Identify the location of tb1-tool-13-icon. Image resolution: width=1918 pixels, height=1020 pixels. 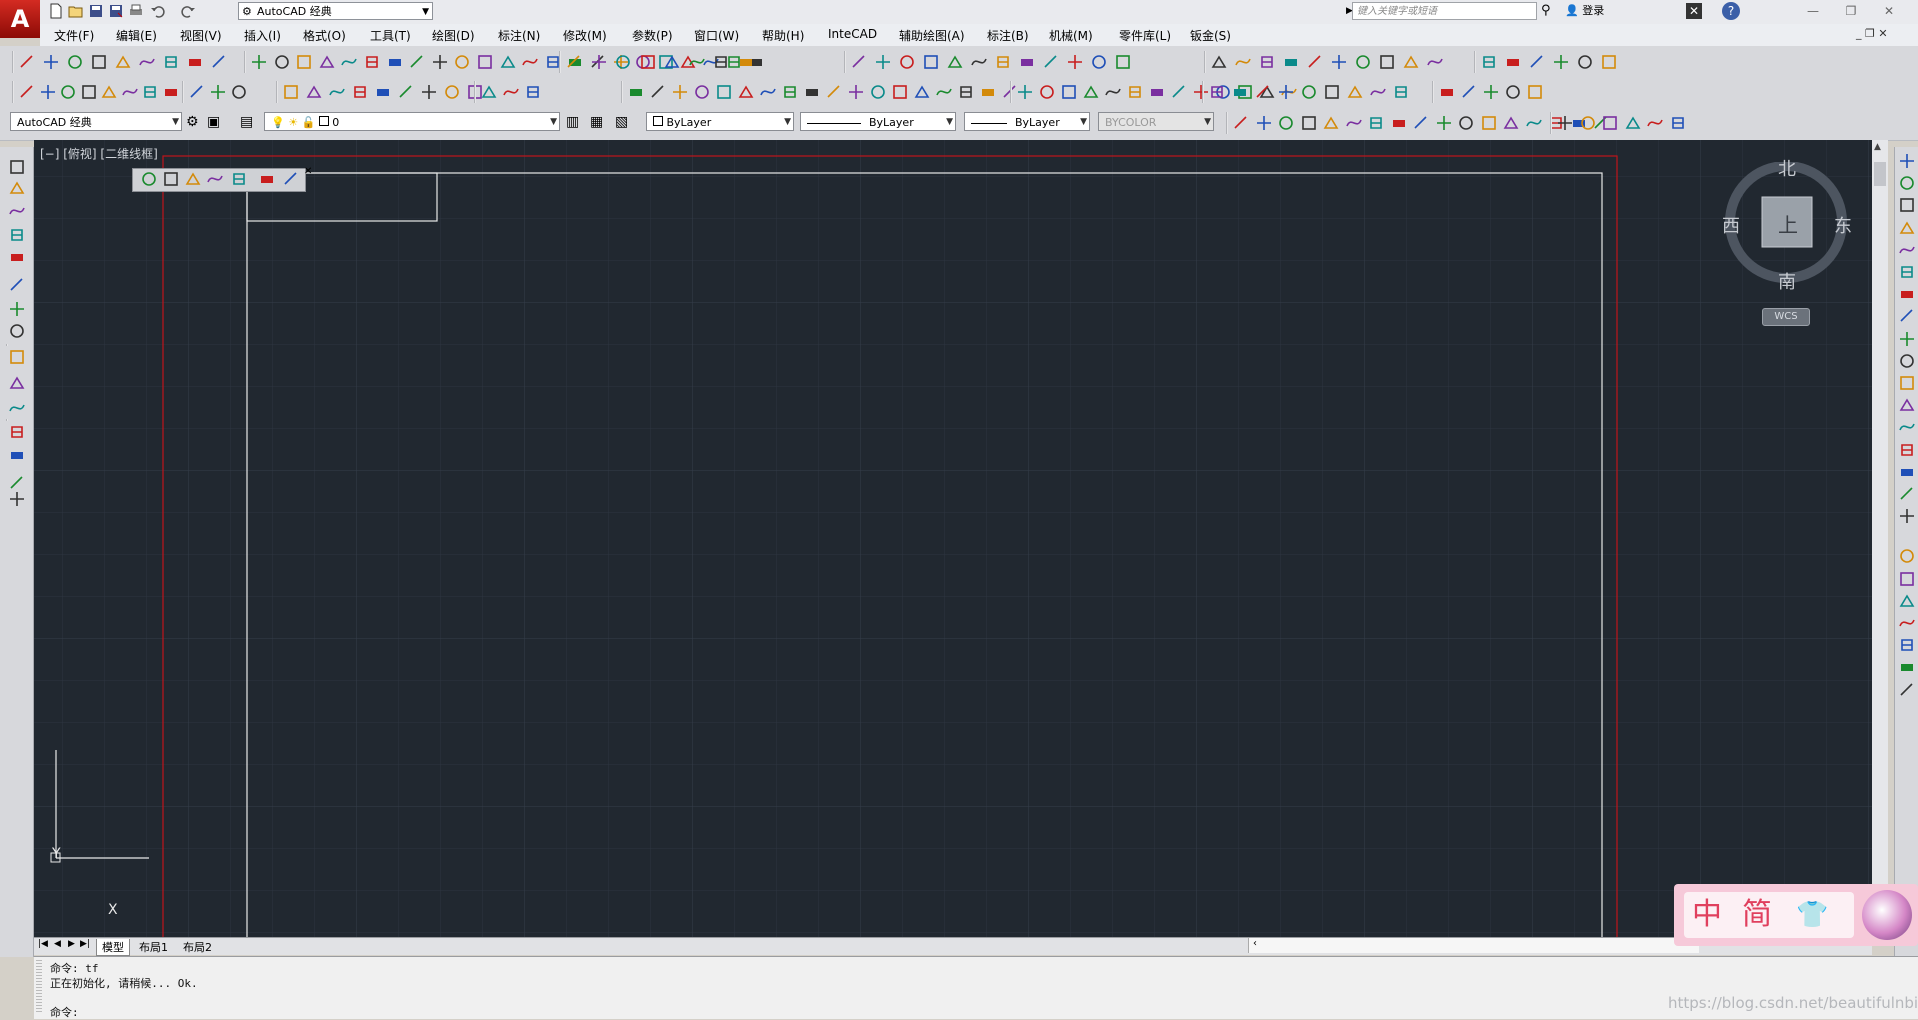
(349, 62).